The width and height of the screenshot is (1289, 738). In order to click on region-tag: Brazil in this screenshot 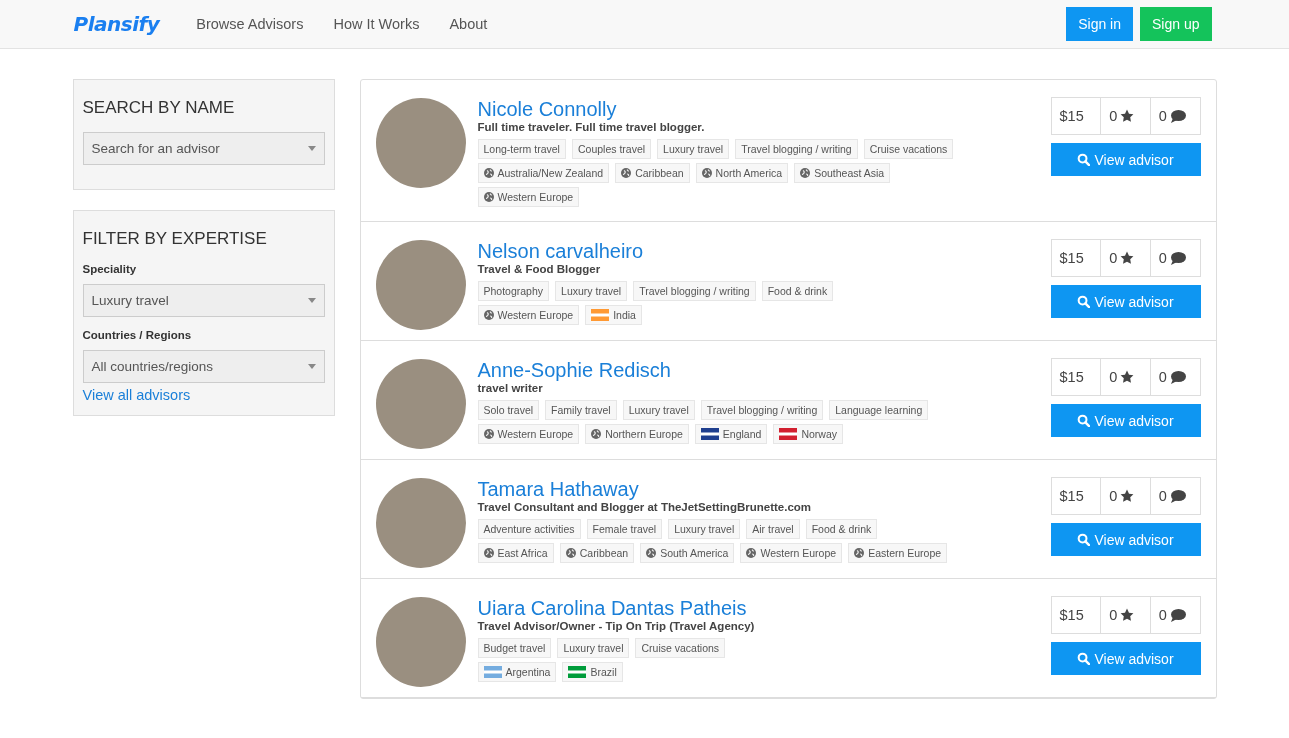, I will do `click(592, 672)`.